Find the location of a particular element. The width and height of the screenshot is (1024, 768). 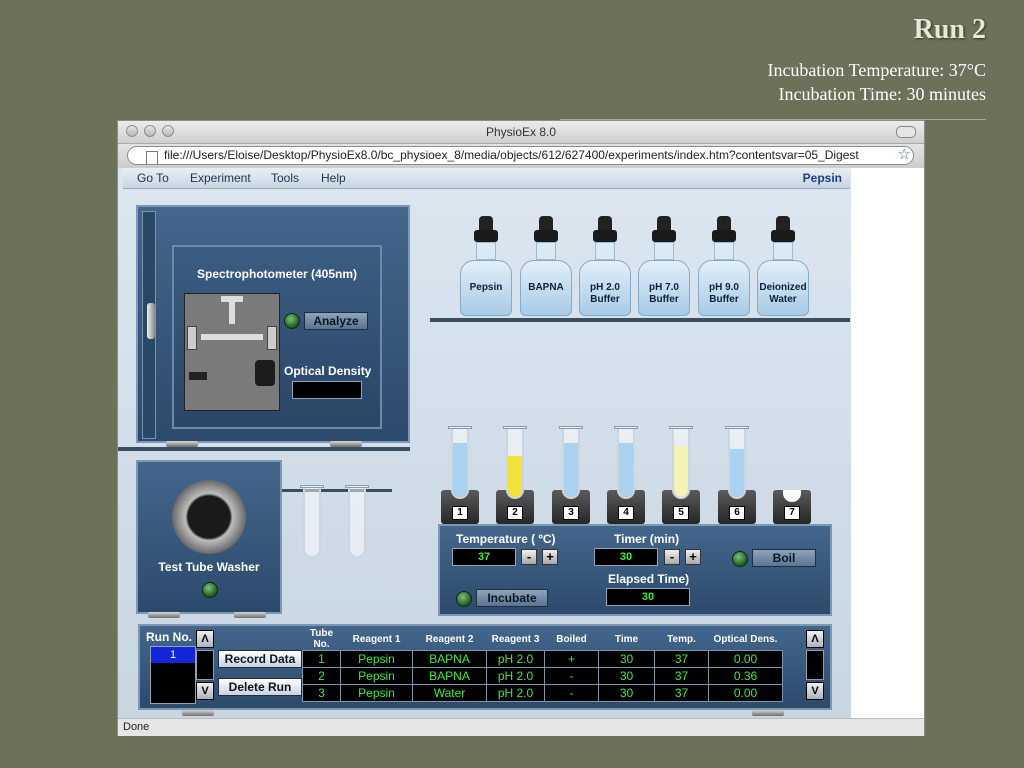

bottle-label-line1: pH 2.0 is located at coordinates (604, 287).